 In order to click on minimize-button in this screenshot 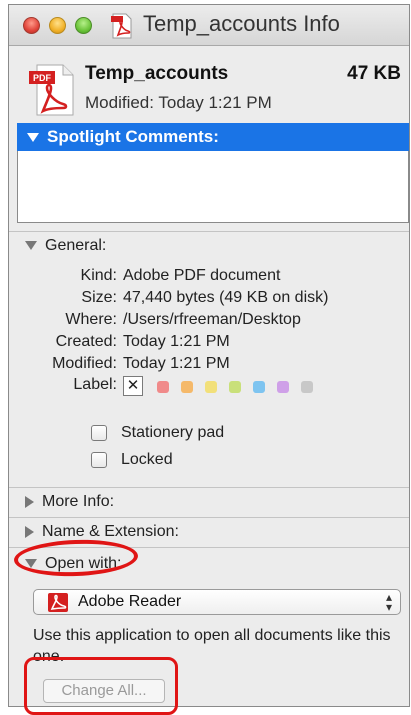, I will do `click(57, 25)`.